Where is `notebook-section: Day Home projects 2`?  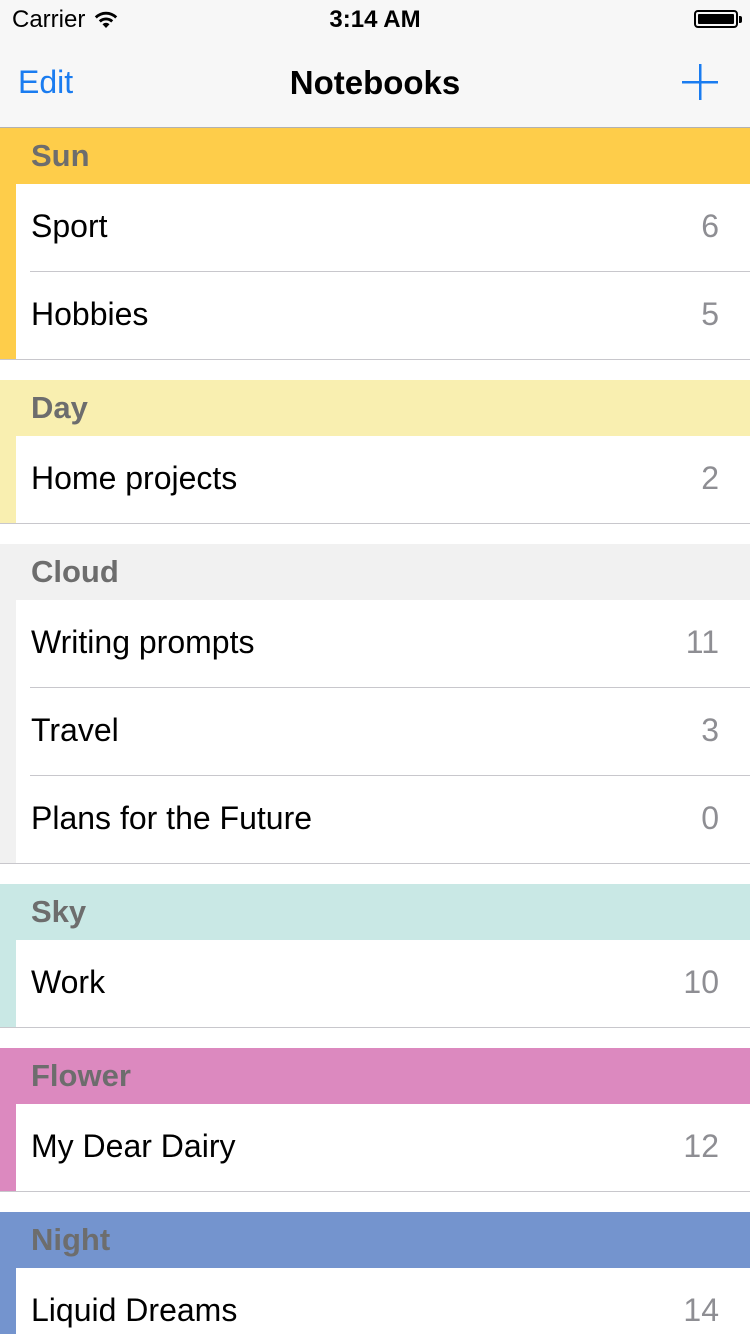
notebook-section: Day Home projects 2 is located at coordinates (375, 452).